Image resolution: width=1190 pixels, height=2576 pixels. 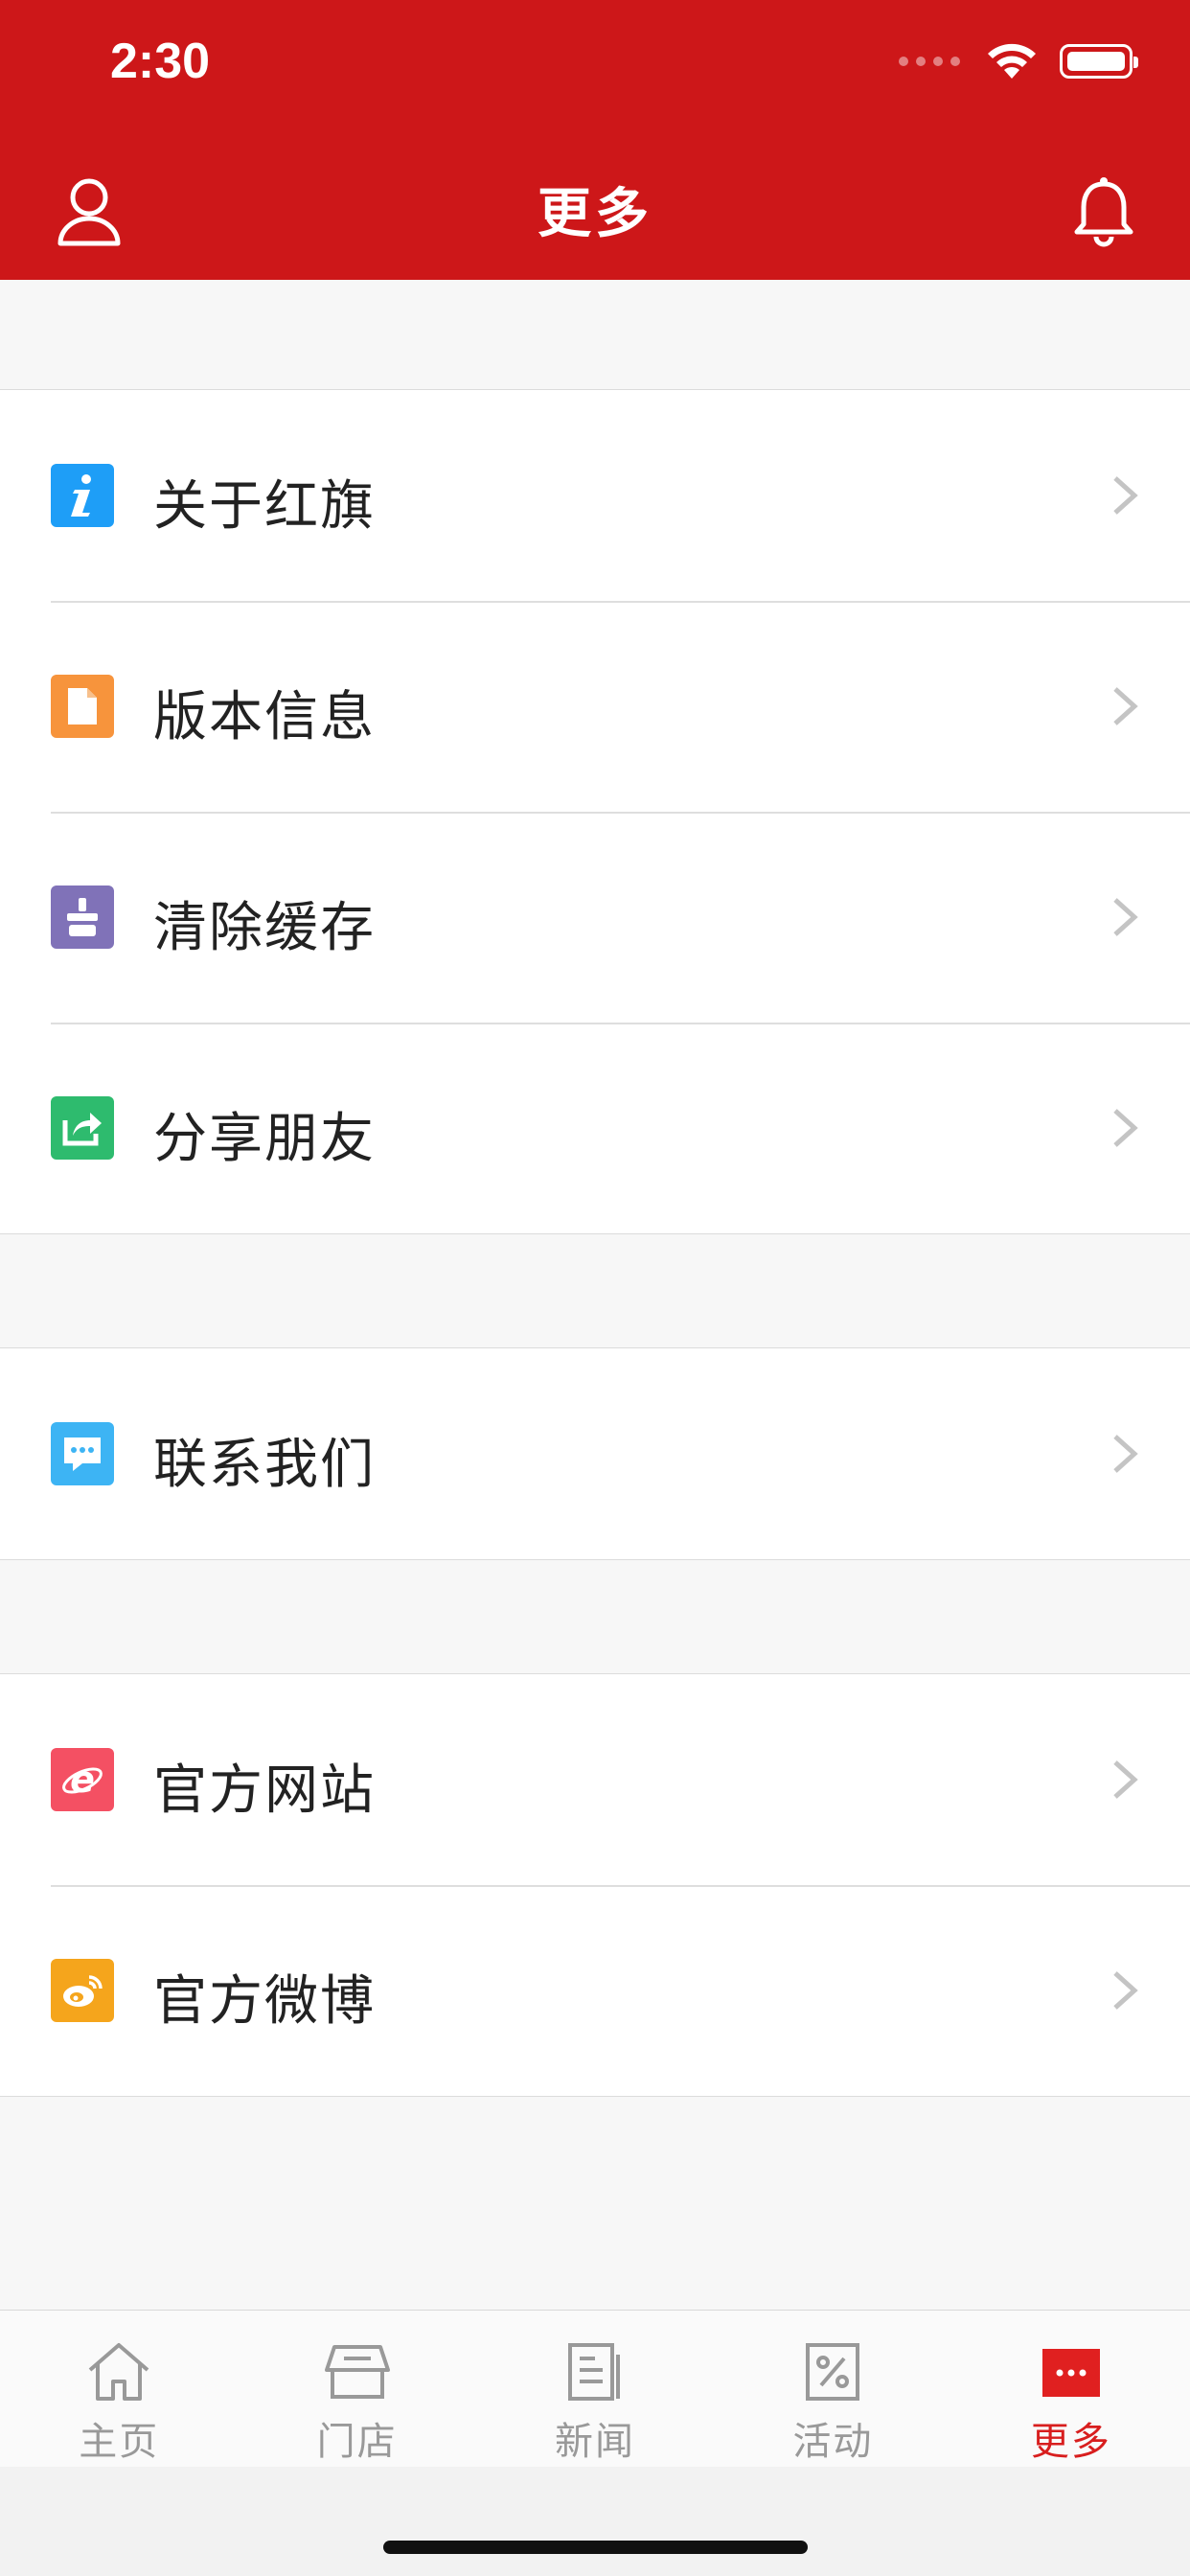 I want to click on info-icon, so click(x=83, y=495).